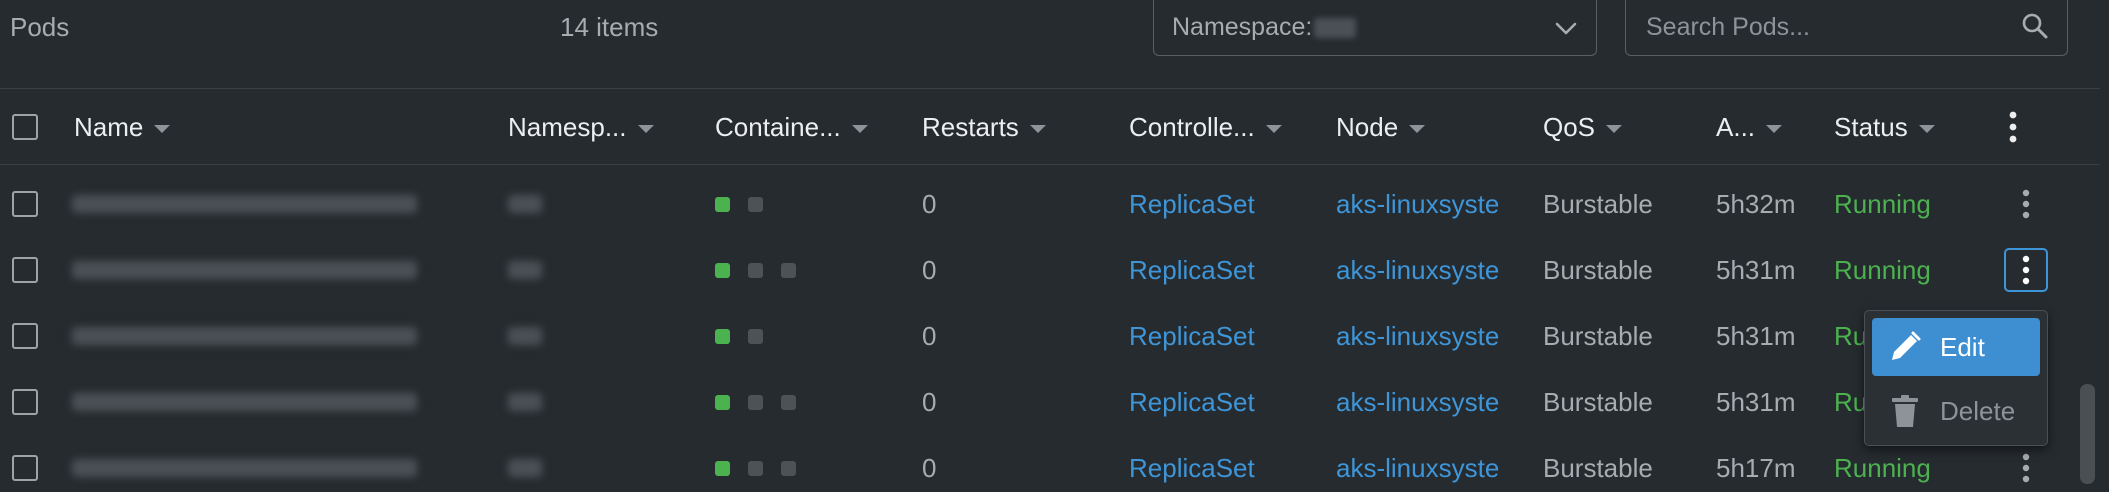  I want to click on column-header-qos: QoS, so click(1583, 127).